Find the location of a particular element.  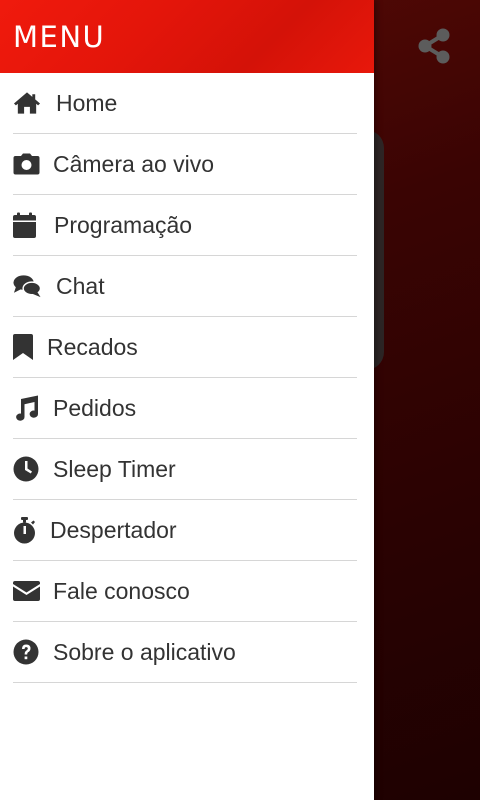

drawer-title: MENU is located at coordinates (59, 36).